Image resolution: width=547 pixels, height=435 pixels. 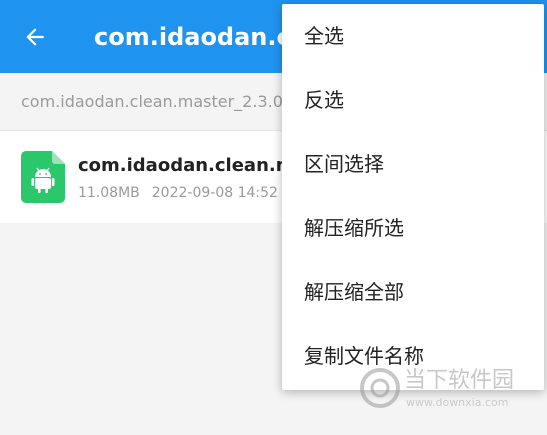 I want to click on watermark-title: 当下软件园, so click(x=459, y=380).